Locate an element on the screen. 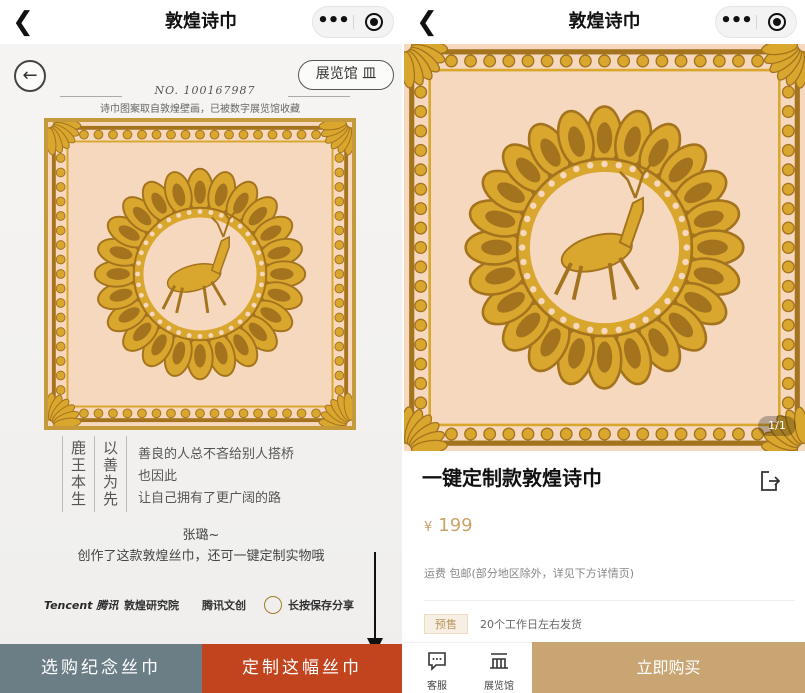  chat-icon is located at coordinates (437, 661).